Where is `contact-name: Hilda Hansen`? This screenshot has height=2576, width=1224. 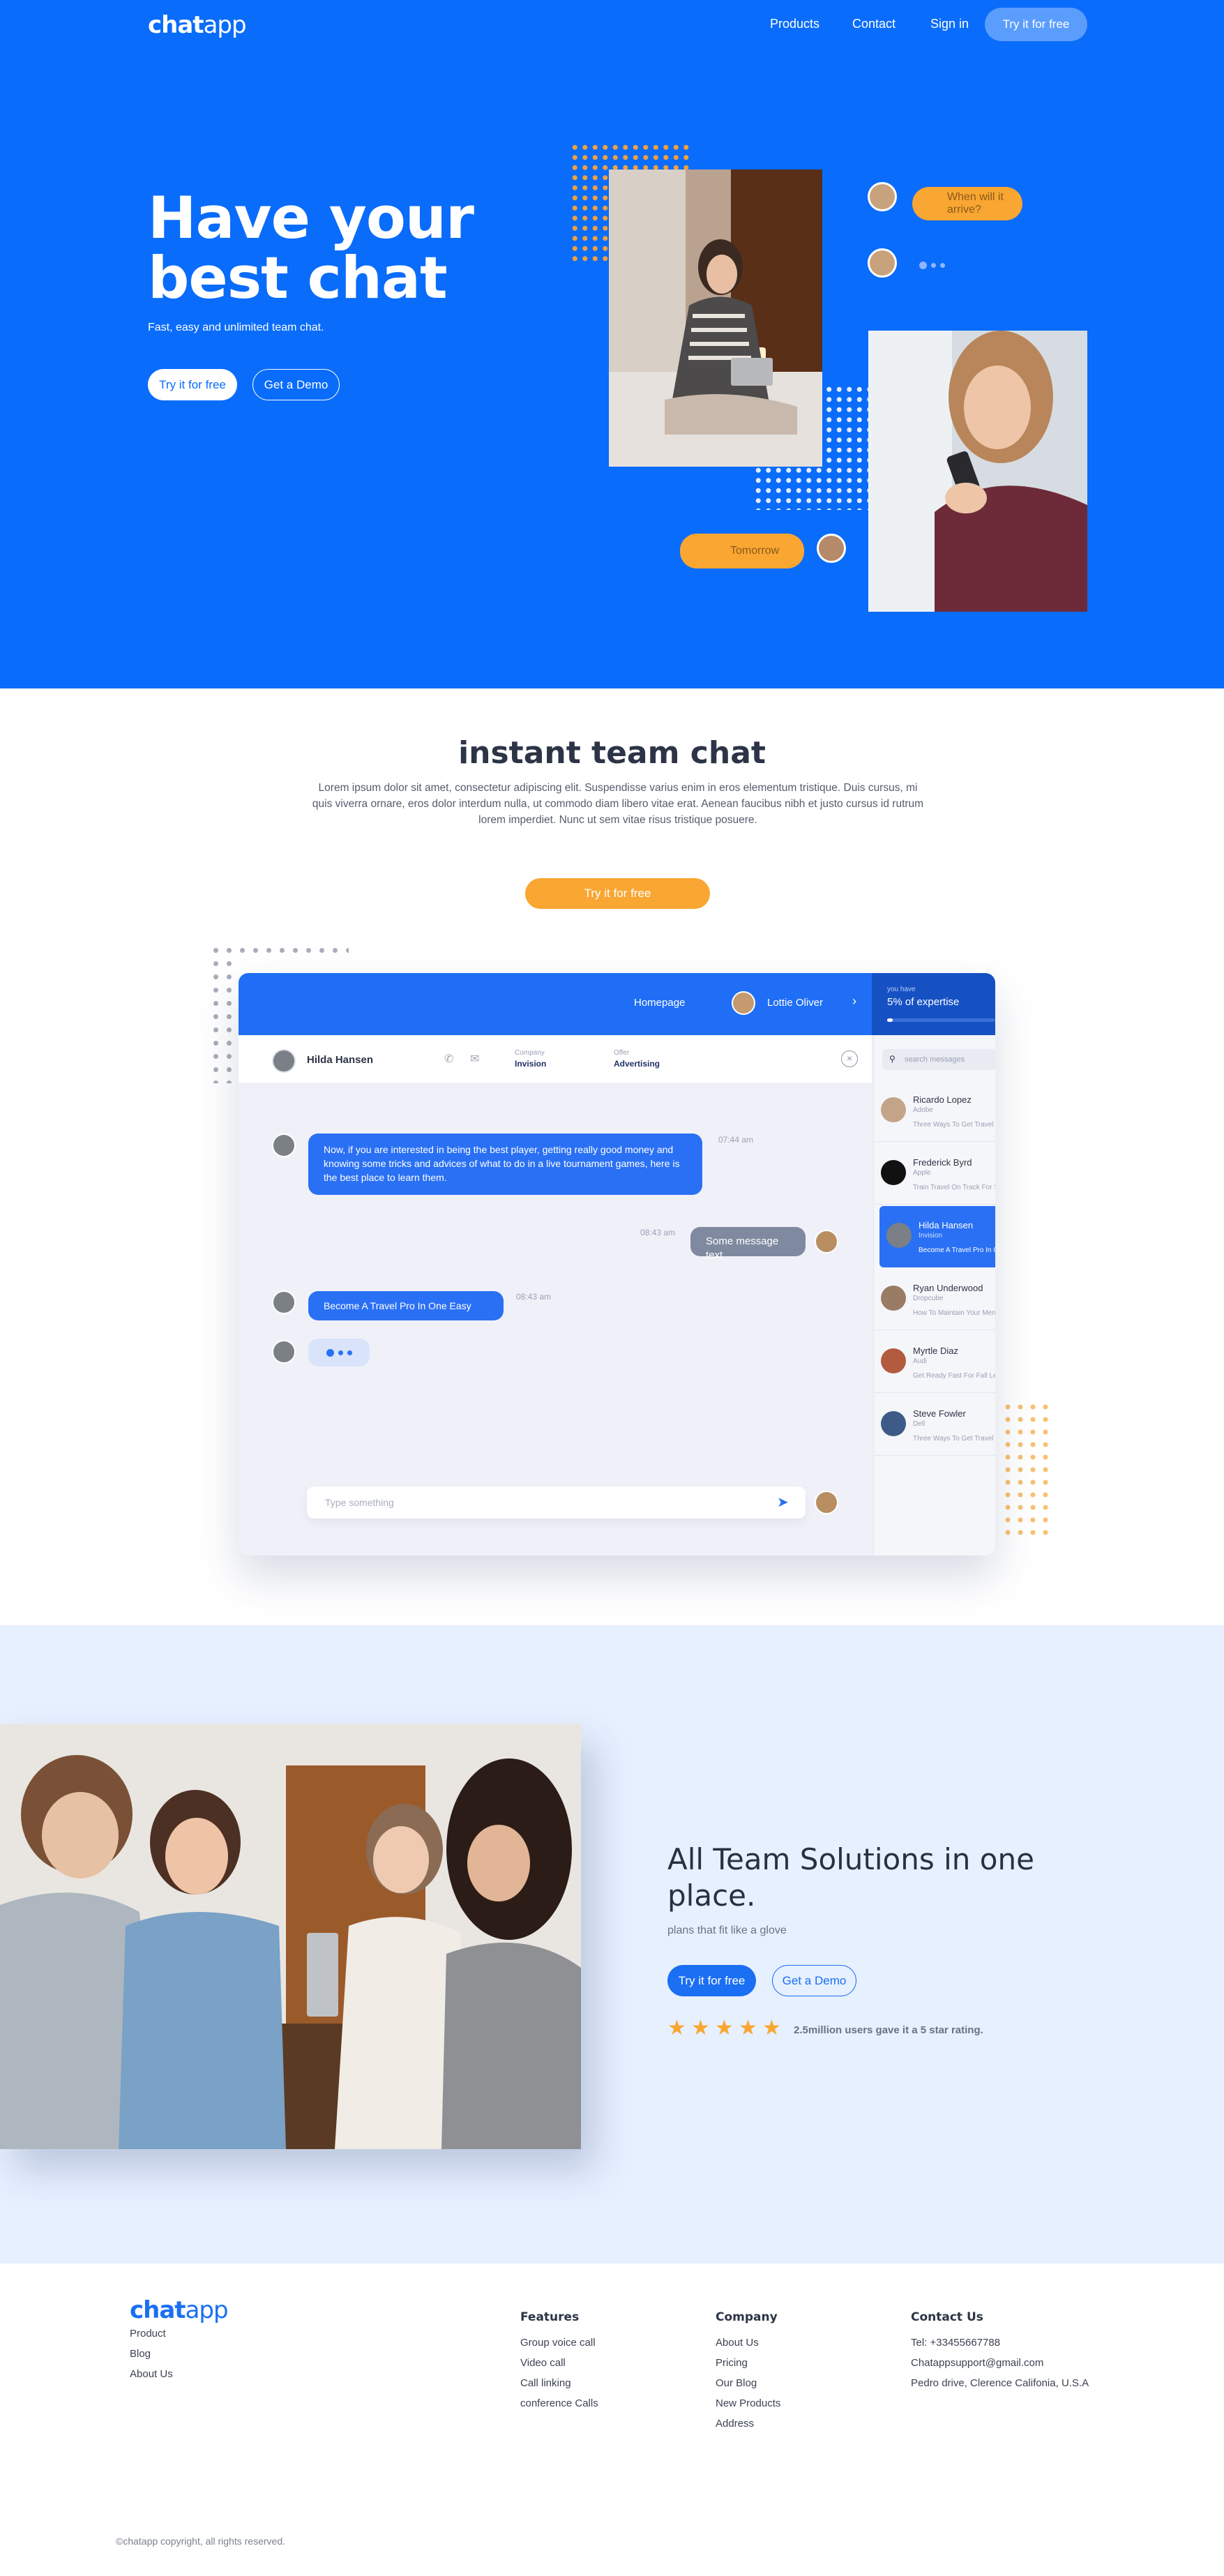
contact-name: Hilda Hansen is located at coordinates (946, 1225).